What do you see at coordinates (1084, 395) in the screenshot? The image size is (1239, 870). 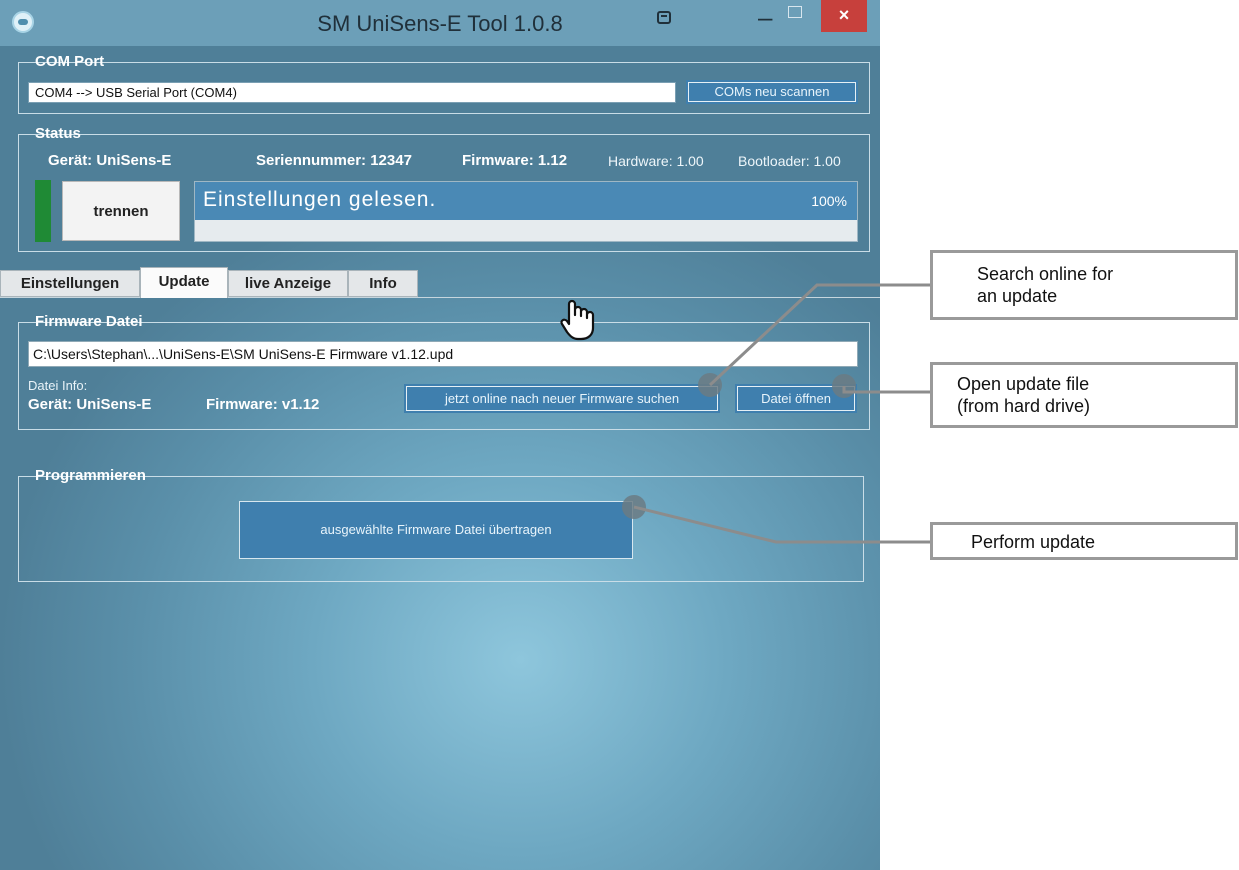 I see `callout-open: Open update file (from hard drive)` at bounding box center [1084, 395].